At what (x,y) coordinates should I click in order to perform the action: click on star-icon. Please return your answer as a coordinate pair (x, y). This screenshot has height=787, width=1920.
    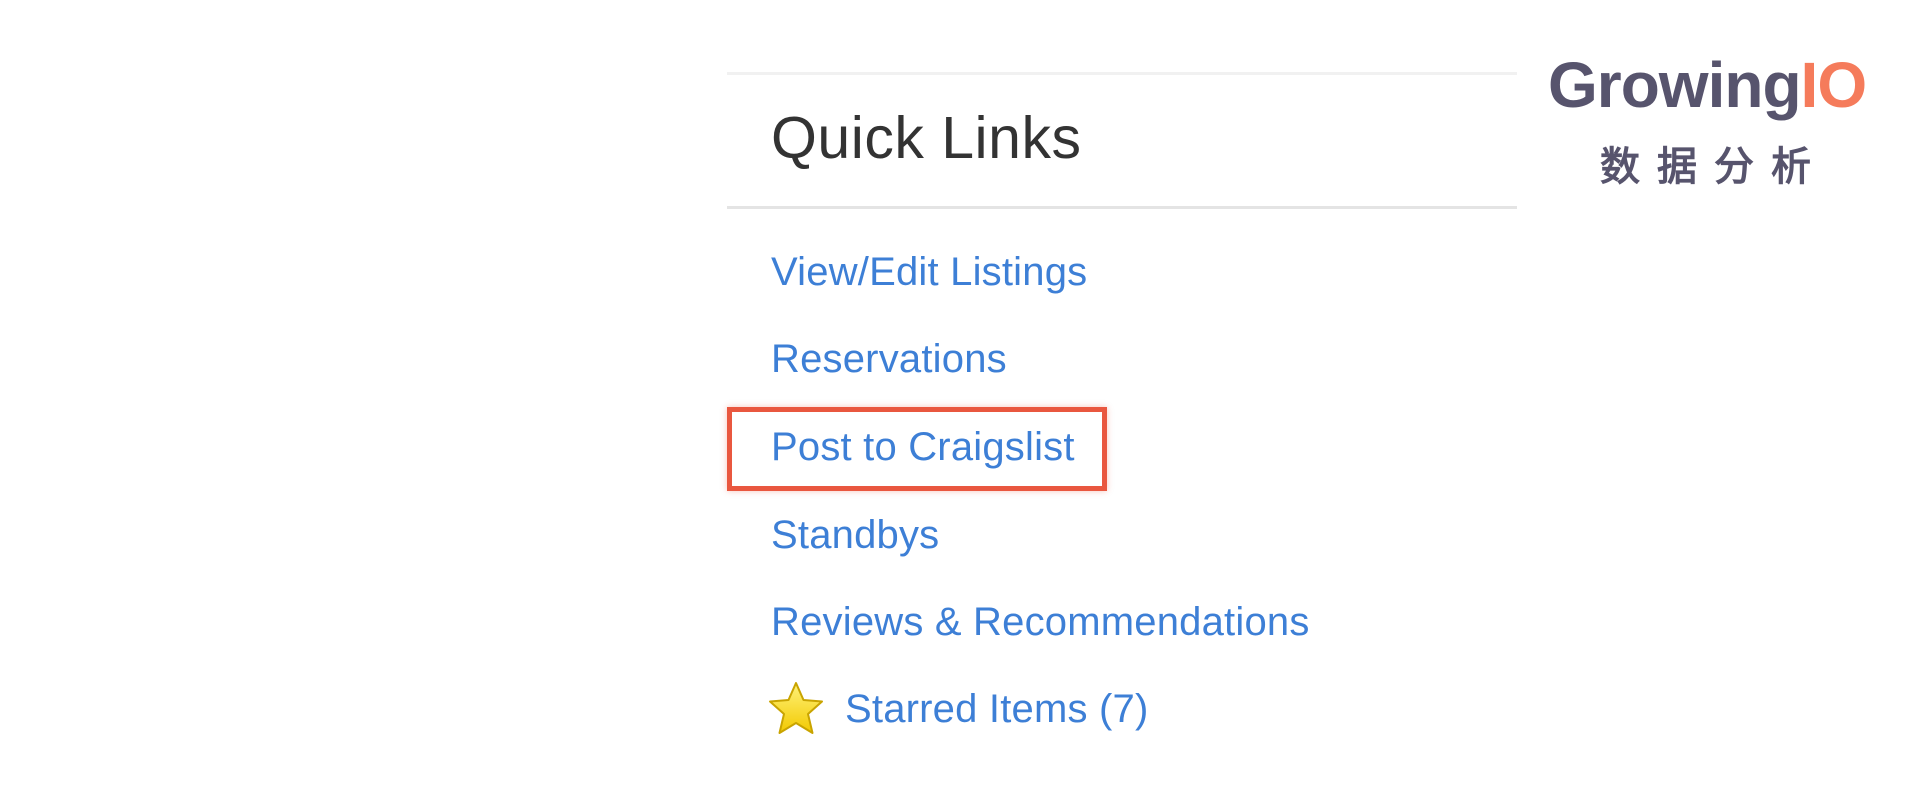
    Looking at the image, I should click on (796, 709).